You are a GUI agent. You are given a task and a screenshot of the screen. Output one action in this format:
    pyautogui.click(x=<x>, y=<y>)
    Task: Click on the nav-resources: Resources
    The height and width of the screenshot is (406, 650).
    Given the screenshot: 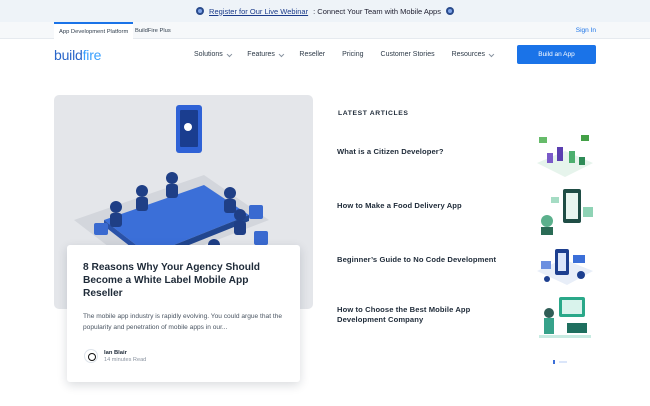 What is the action you would take?
    pyautogui.click(x=472, y=54)
    